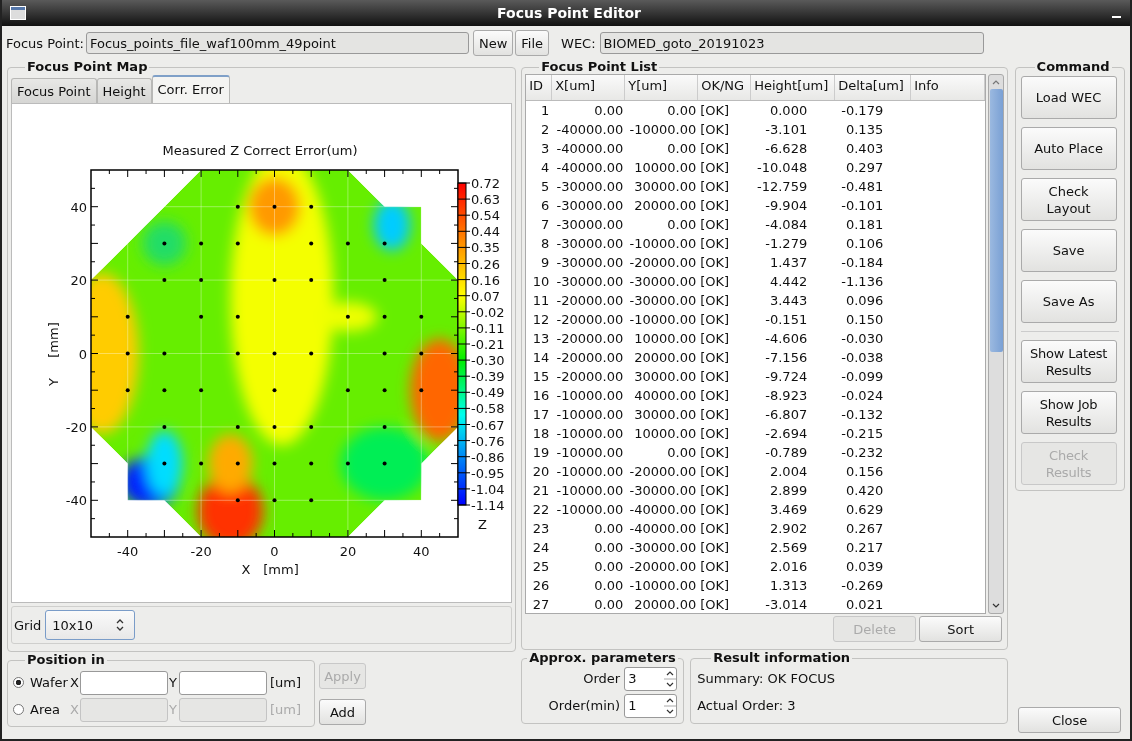  I want to click on column-header: X[um], so click(589, 87).